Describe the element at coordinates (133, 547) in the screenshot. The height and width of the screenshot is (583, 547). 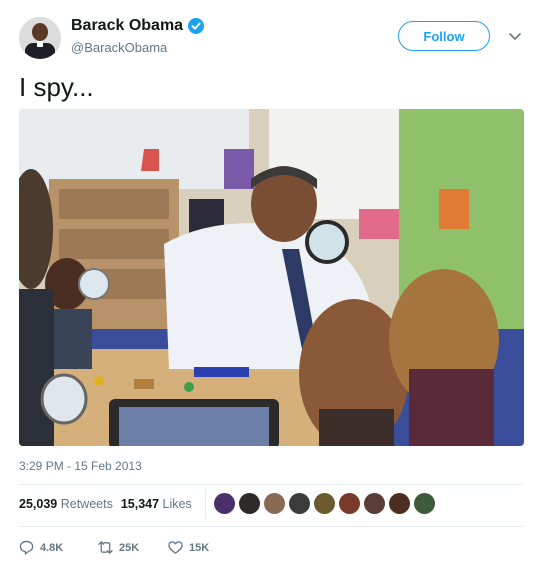
I see `retweet-button: 25K` at that location.